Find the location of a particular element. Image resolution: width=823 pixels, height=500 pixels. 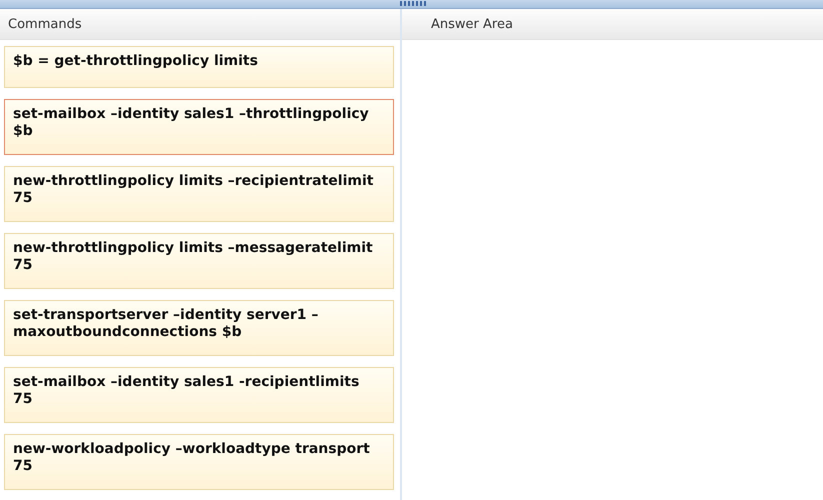

command-tile: new-throttlingpolicy limits –recipientratelimit 75 is located at coordinates (199, 194).